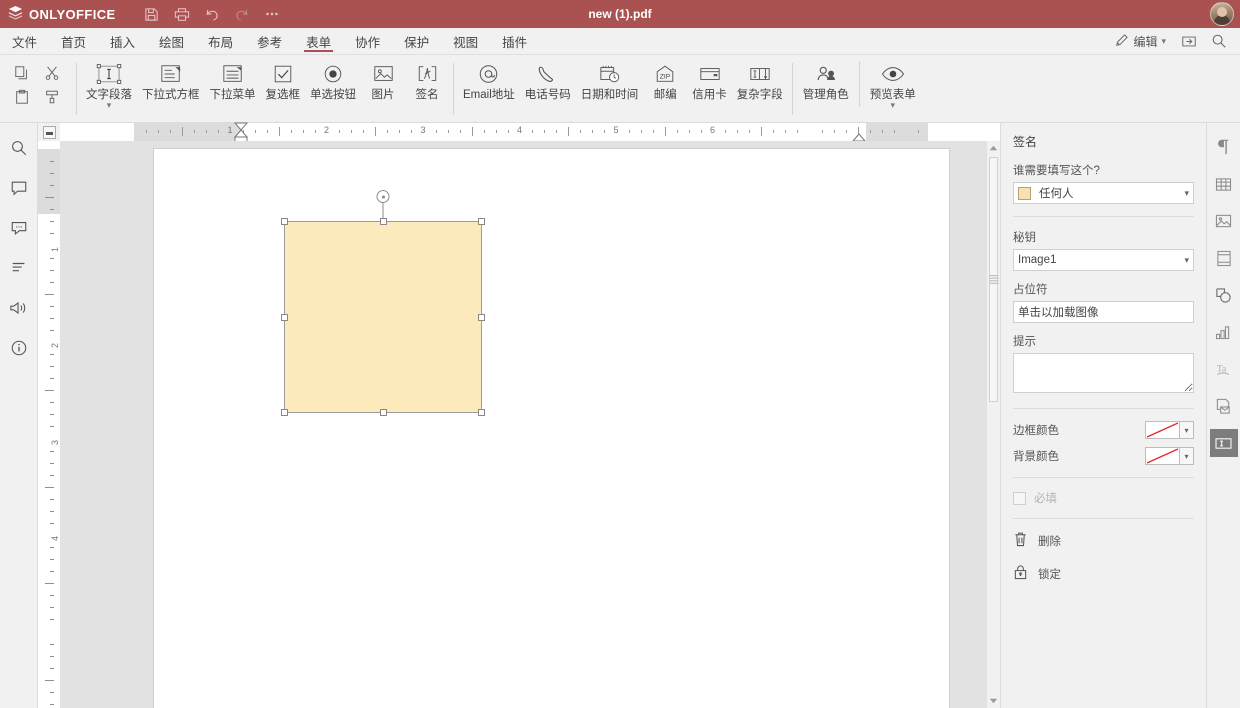 This screenshot has width=1240, height=708. I want to click on tab-protection: 保护, so click(416, 41).